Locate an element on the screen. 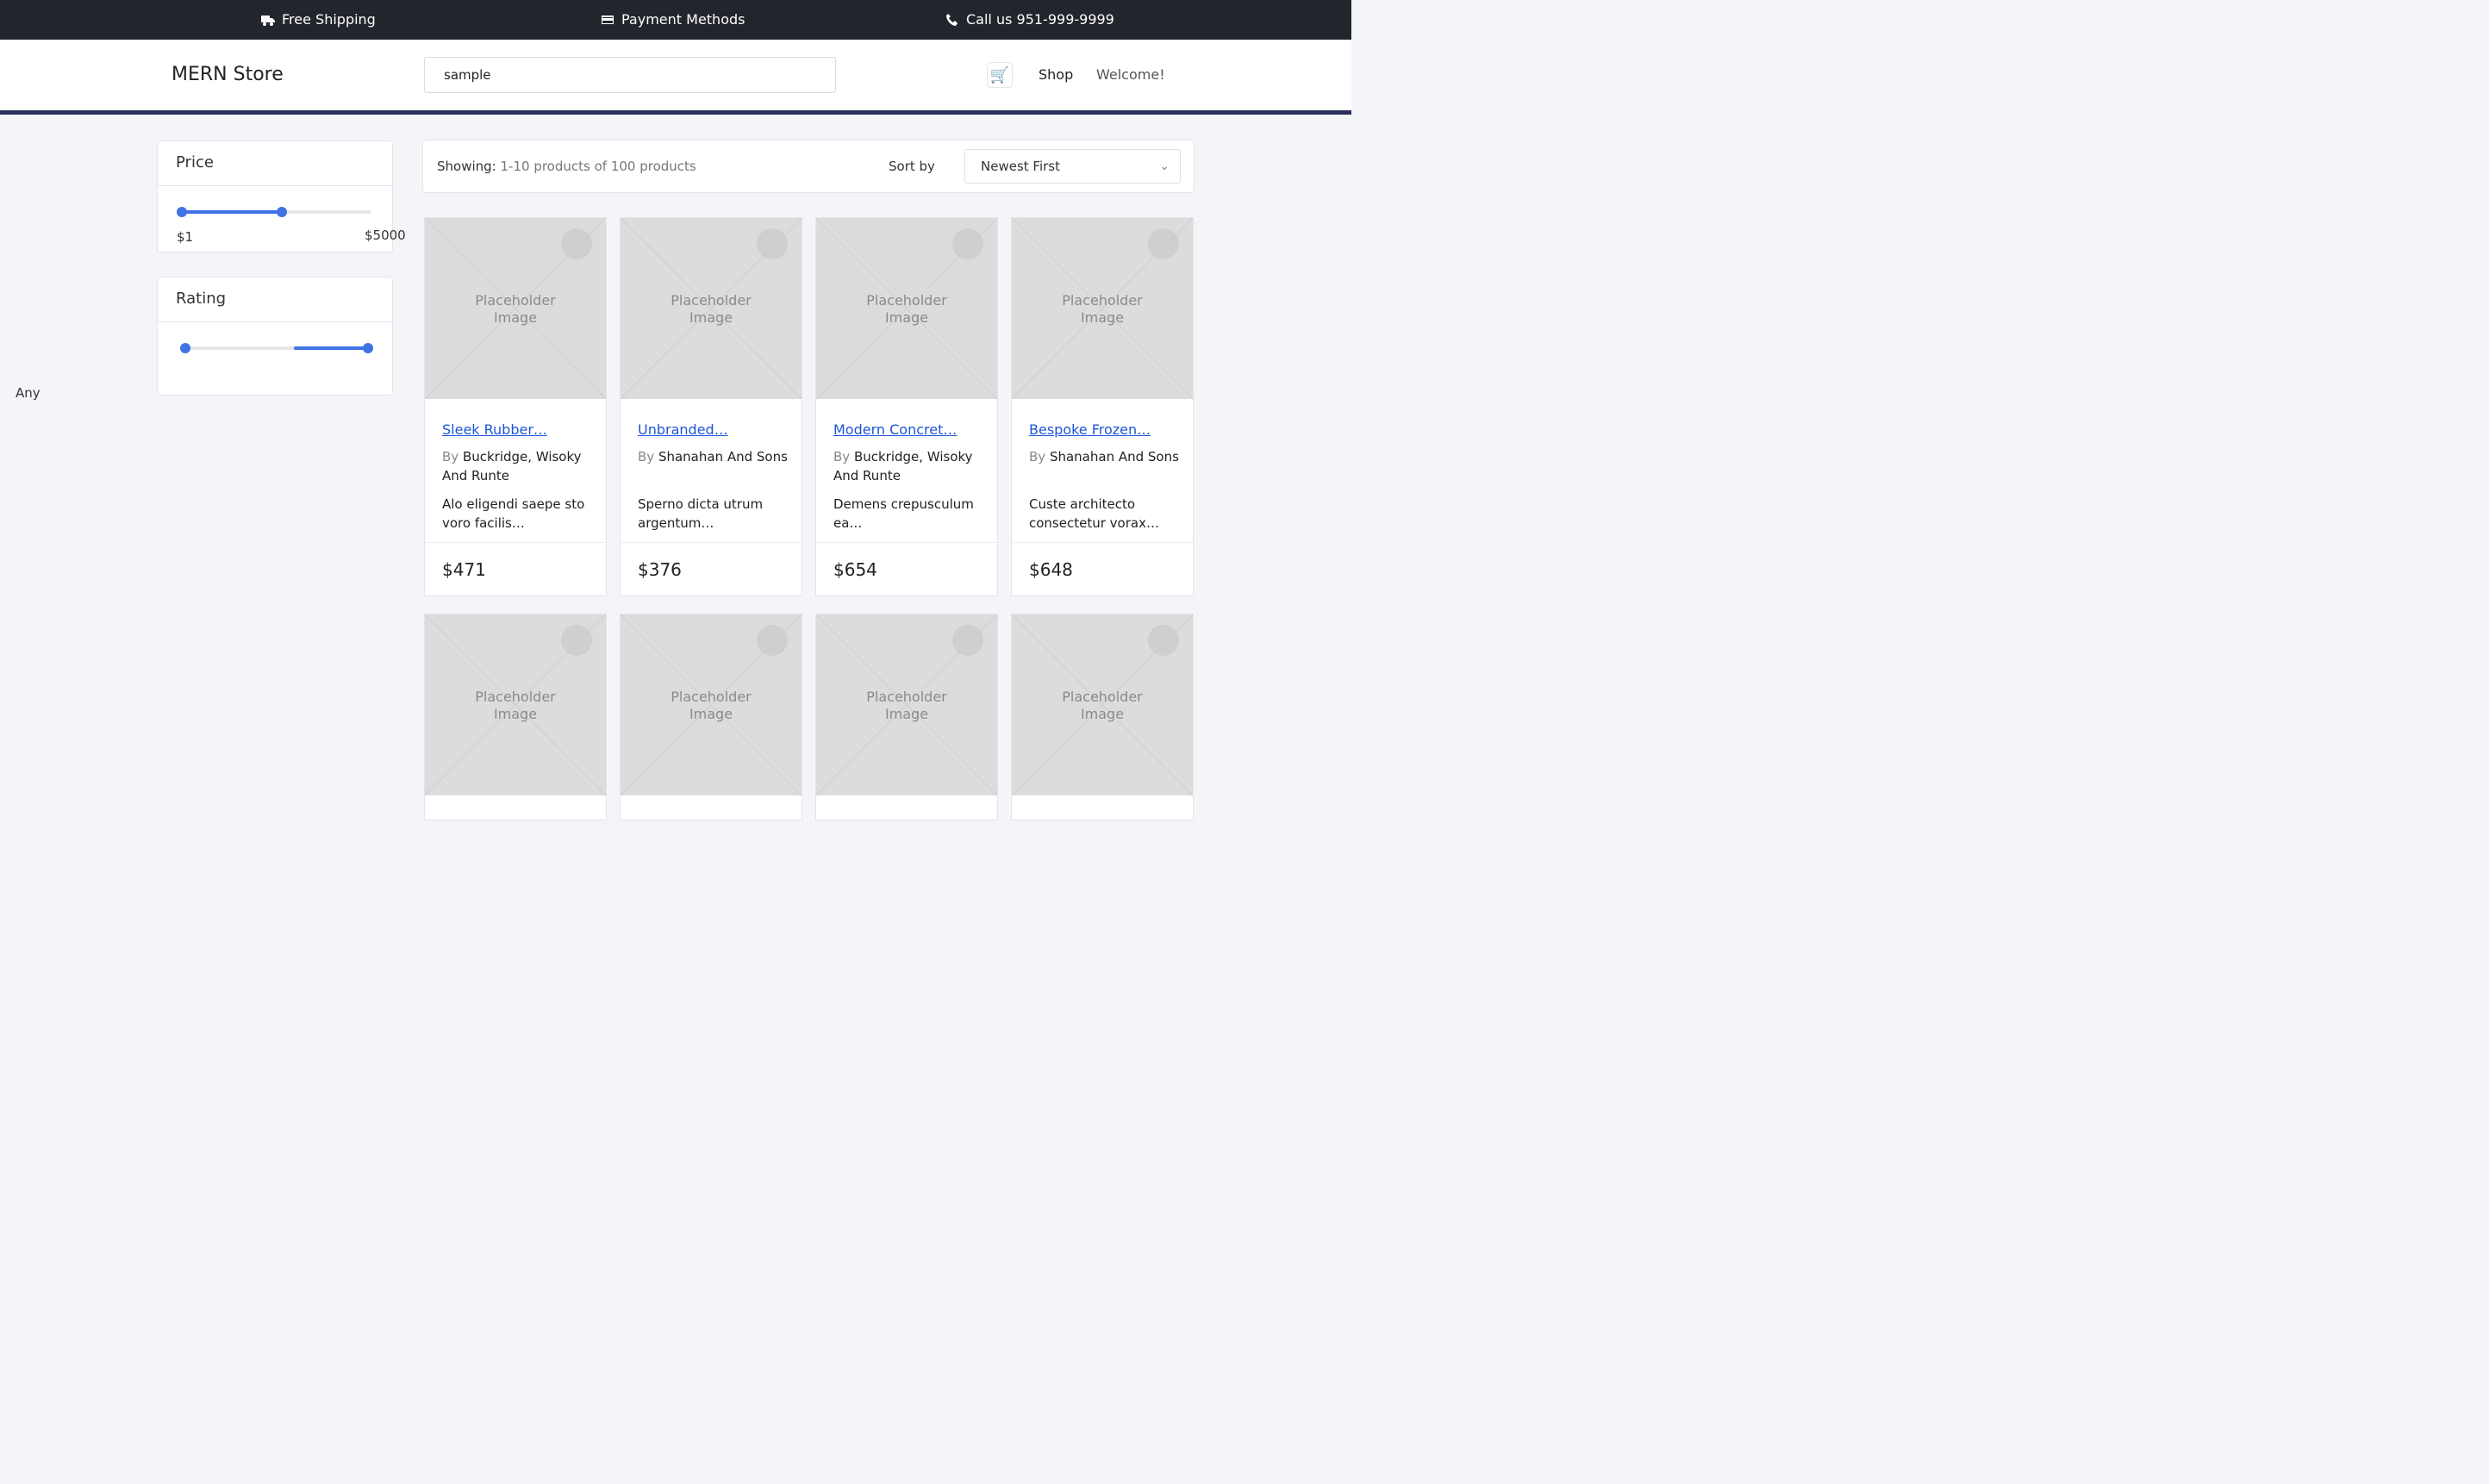 Image resolution: width=2489 pixels, height=1484 pixels. search-input: sample is located at coordinates (630, 75).